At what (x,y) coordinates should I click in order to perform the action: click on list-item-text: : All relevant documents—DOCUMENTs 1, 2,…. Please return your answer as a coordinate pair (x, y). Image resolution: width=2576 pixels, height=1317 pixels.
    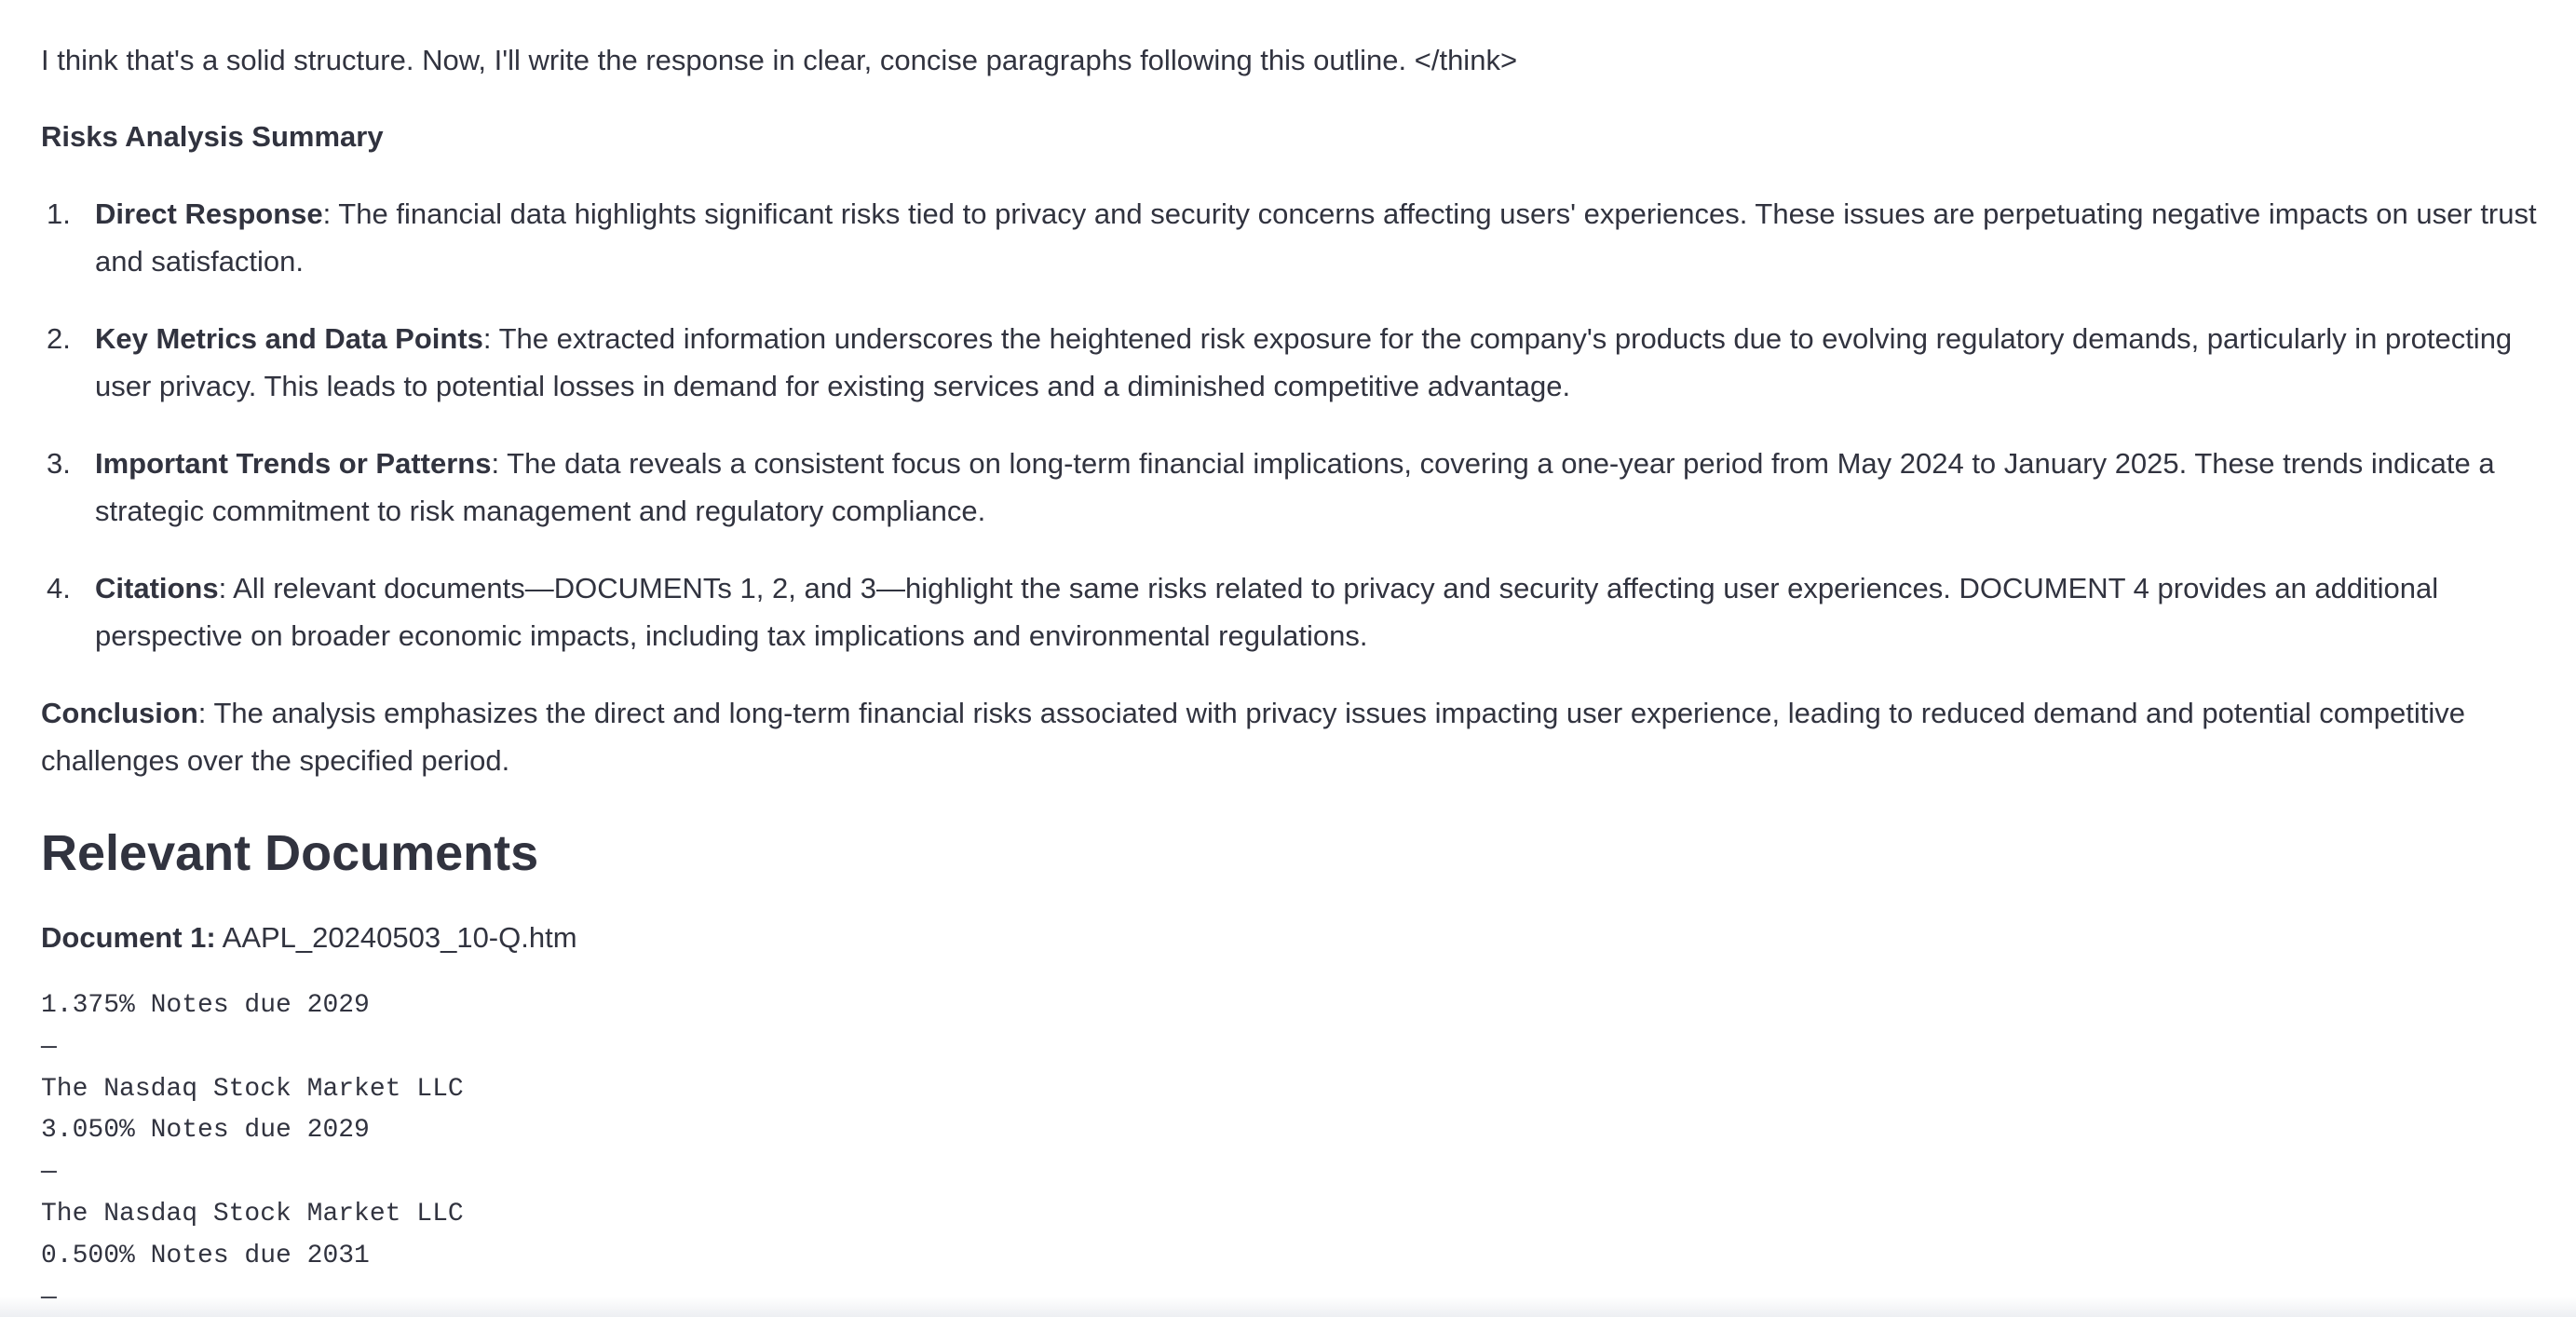
    Looking at the image, I should click on (1267, 612).